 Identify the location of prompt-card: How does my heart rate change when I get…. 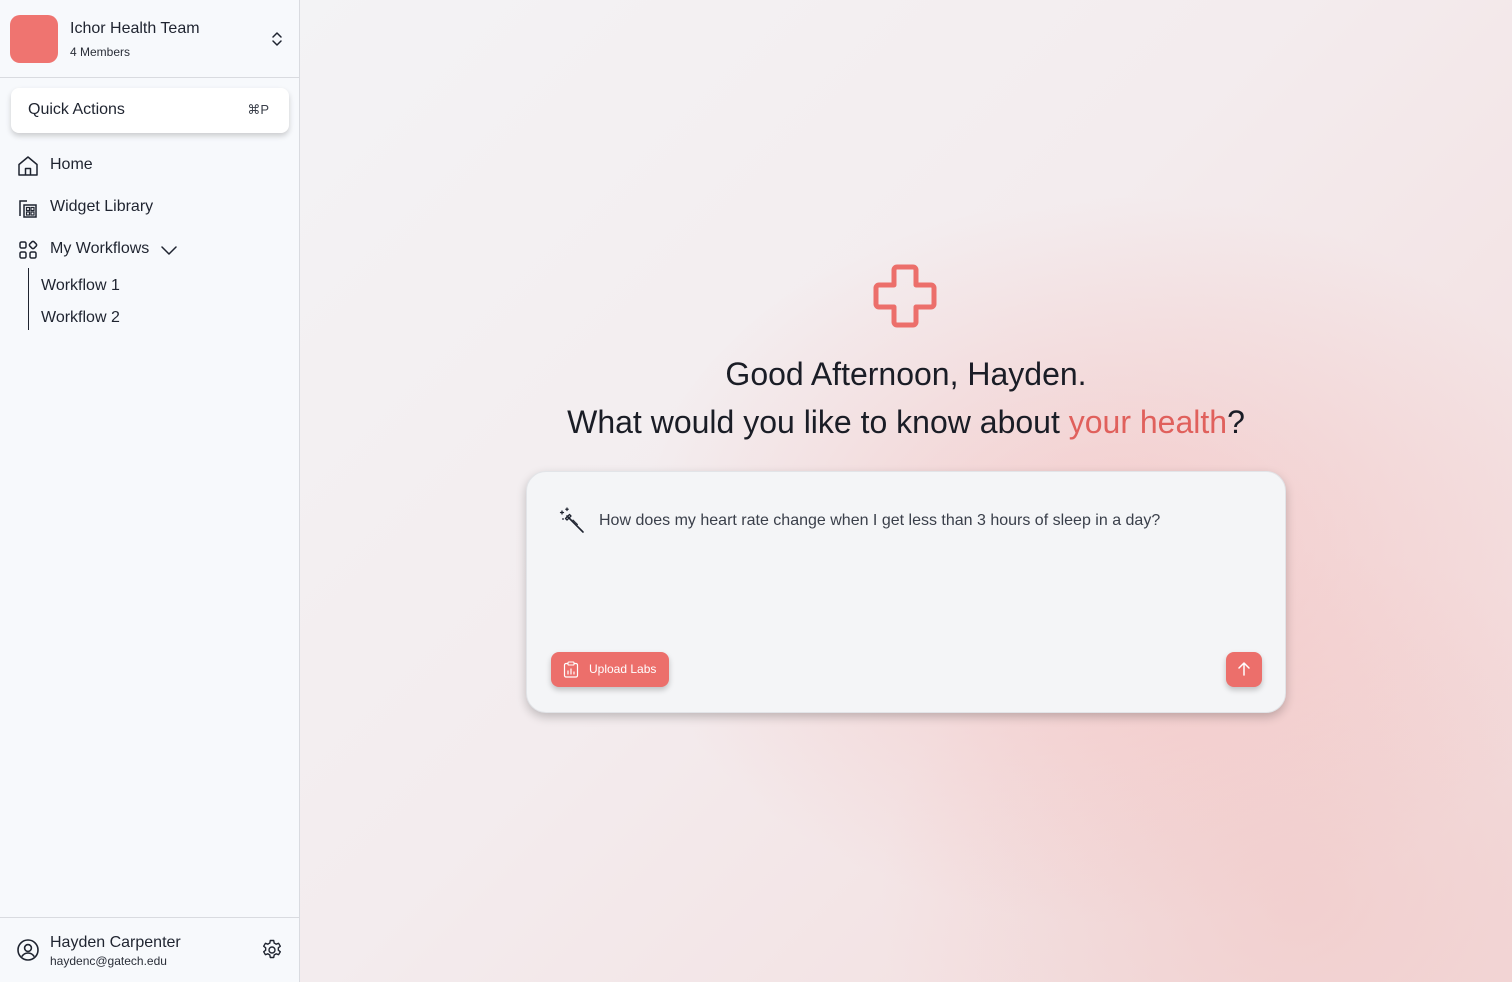
(906, 592).